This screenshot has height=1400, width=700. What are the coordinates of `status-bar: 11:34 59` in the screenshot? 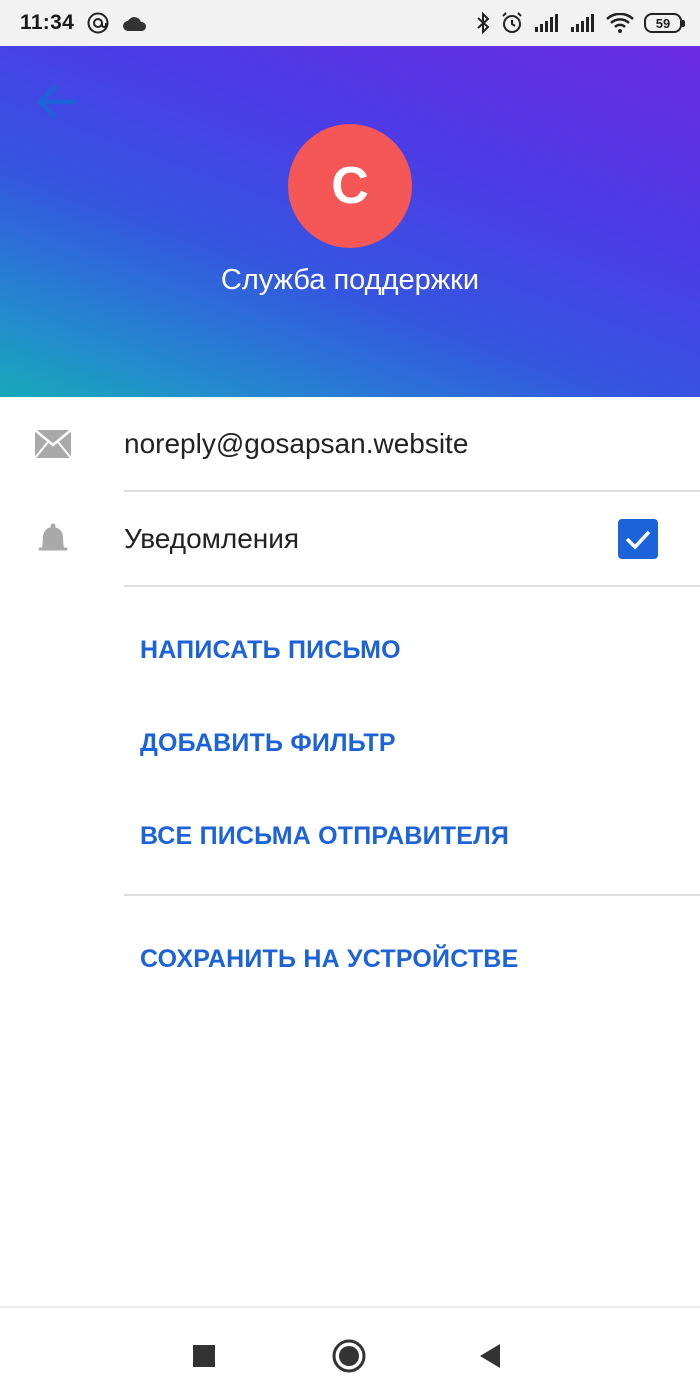 It's located at (350, 23).